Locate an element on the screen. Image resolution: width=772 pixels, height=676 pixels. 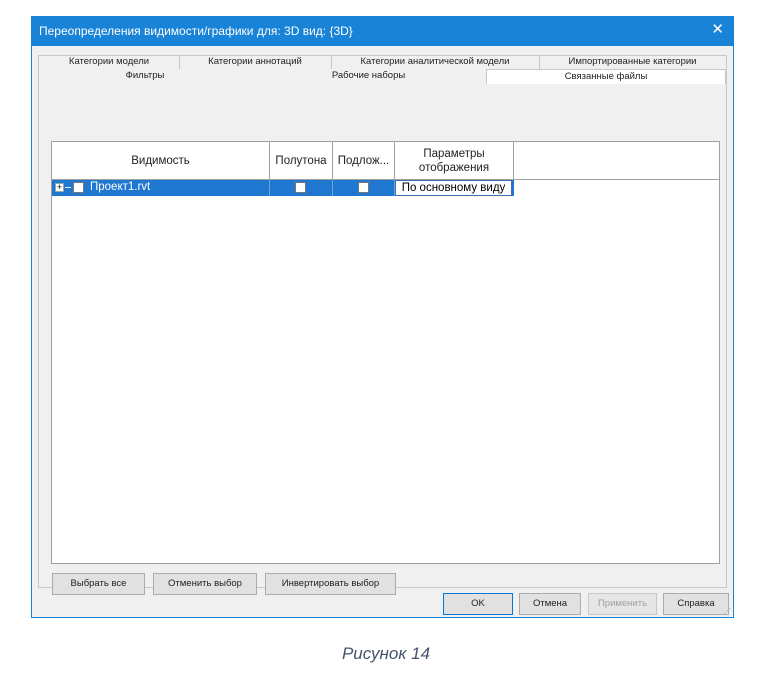
underlay-cell is located at coordinates (364, 188).